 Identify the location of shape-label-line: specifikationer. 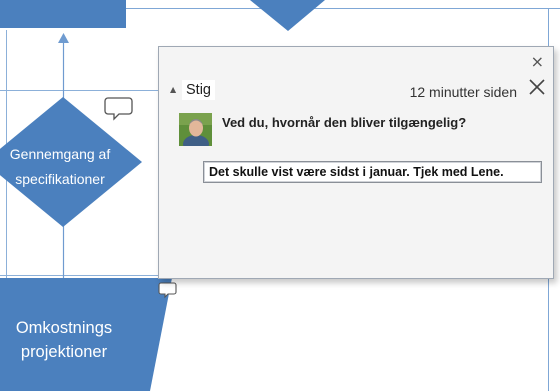
(60, 179).